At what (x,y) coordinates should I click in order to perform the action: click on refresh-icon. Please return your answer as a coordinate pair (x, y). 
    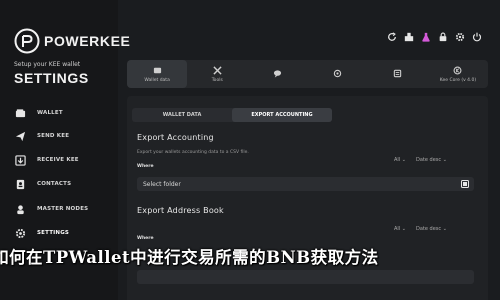
    Looking at the image, I should click on (392, 37).